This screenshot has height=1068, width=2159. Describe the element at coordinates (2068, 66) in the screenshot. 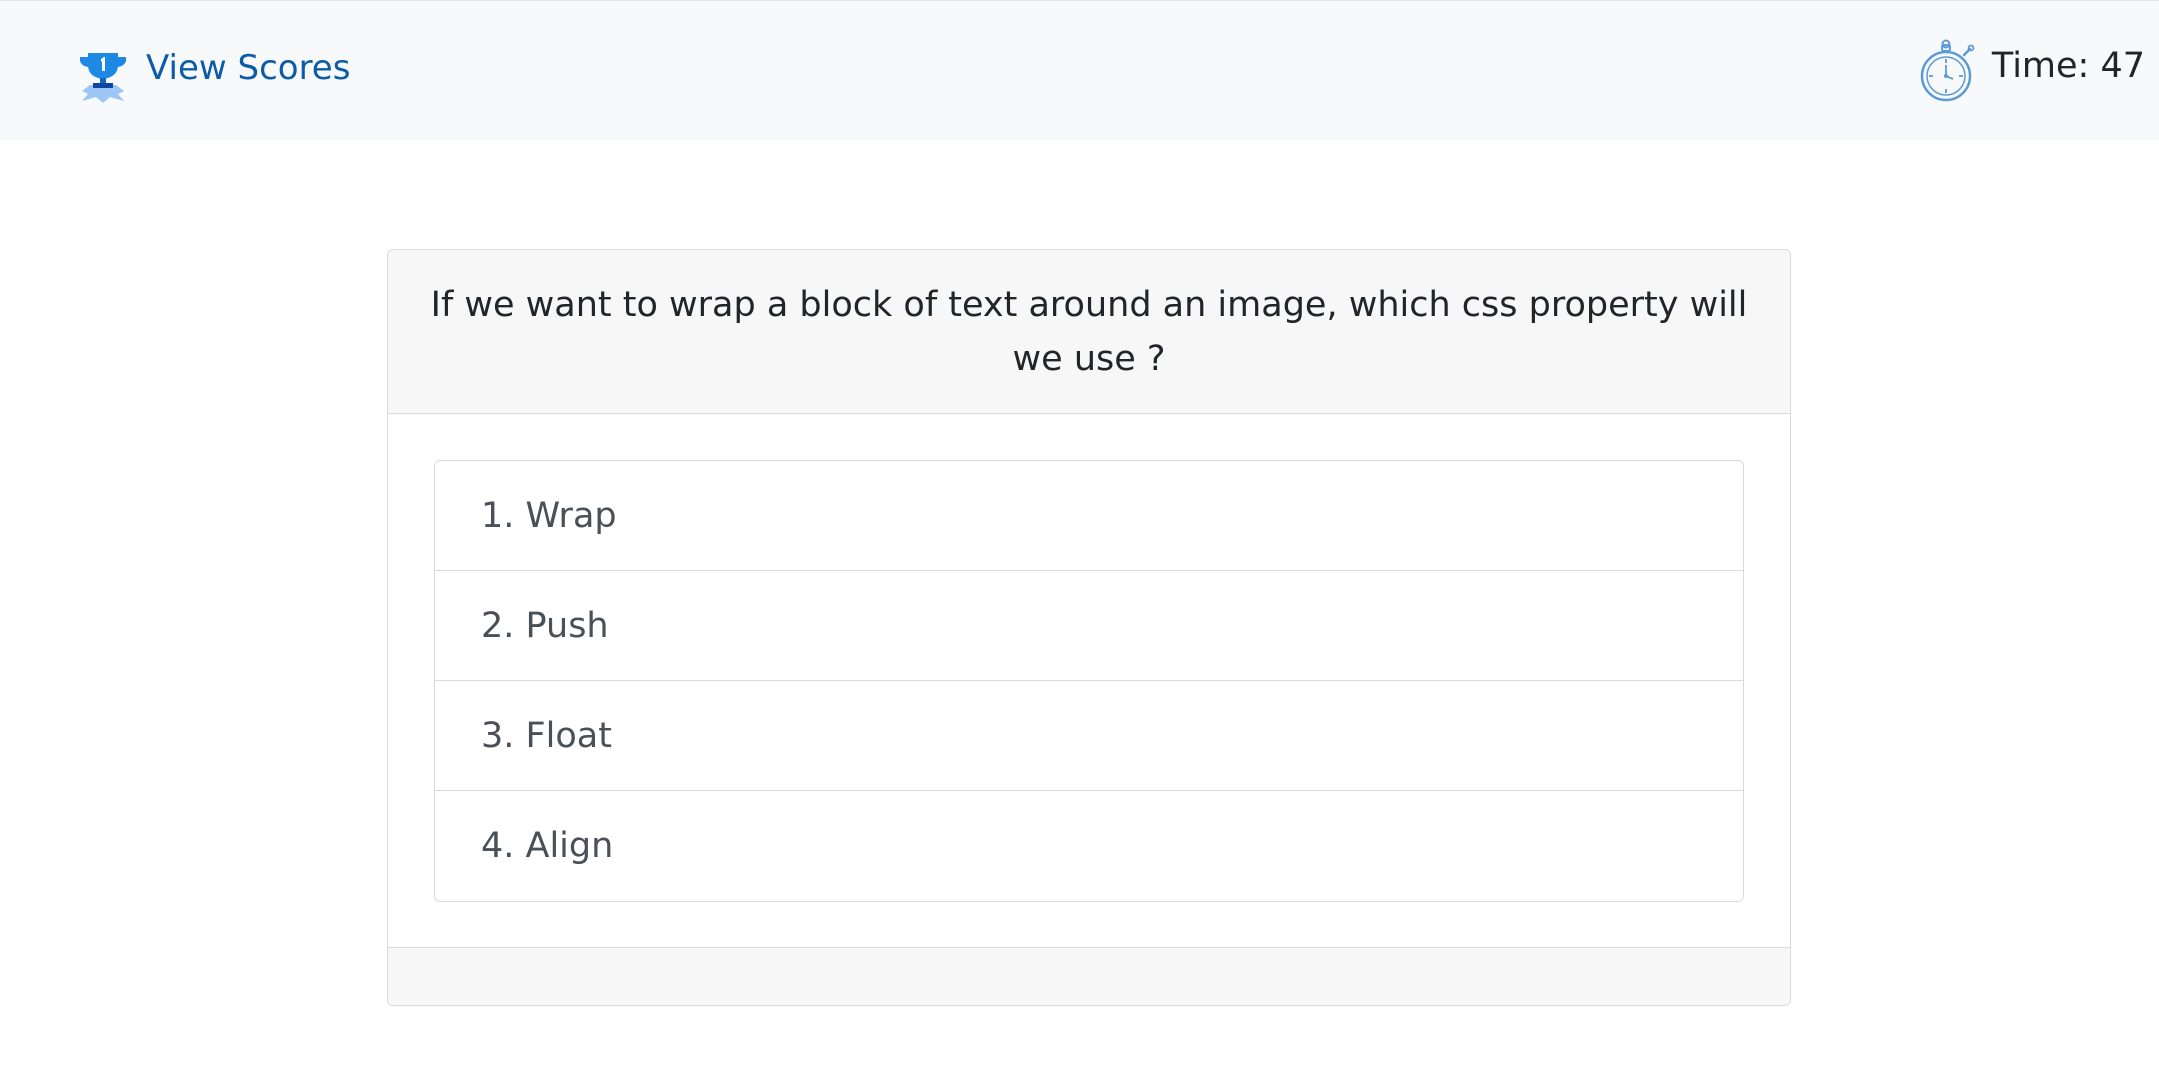

I see `timer-text: Time: 47` at that location.